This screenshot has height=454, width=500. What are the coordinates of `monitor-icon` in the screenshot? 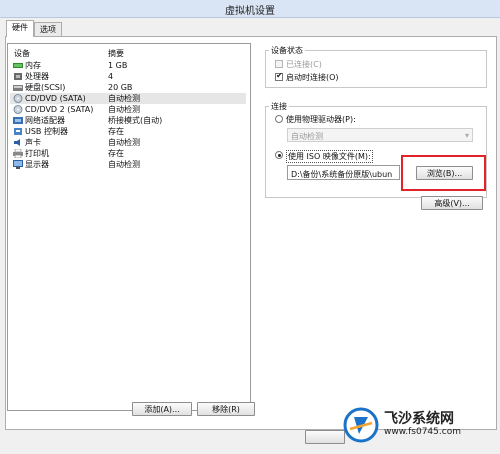 It's located at (18, 164).